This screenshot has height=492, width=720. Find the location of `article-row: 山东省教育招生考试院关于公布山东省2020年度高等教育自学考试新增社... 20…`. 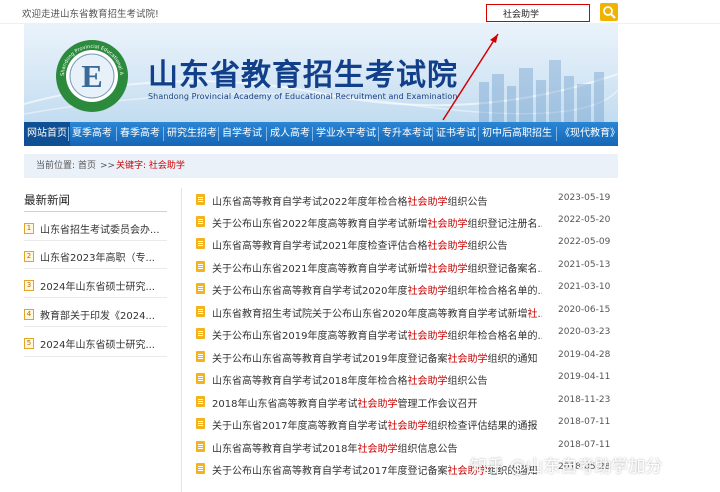

article-row: 山东省教育招生考试院关于公布山东省2020年度高等教育自学考试新增社... 20… is located at coordinates (408, 312).